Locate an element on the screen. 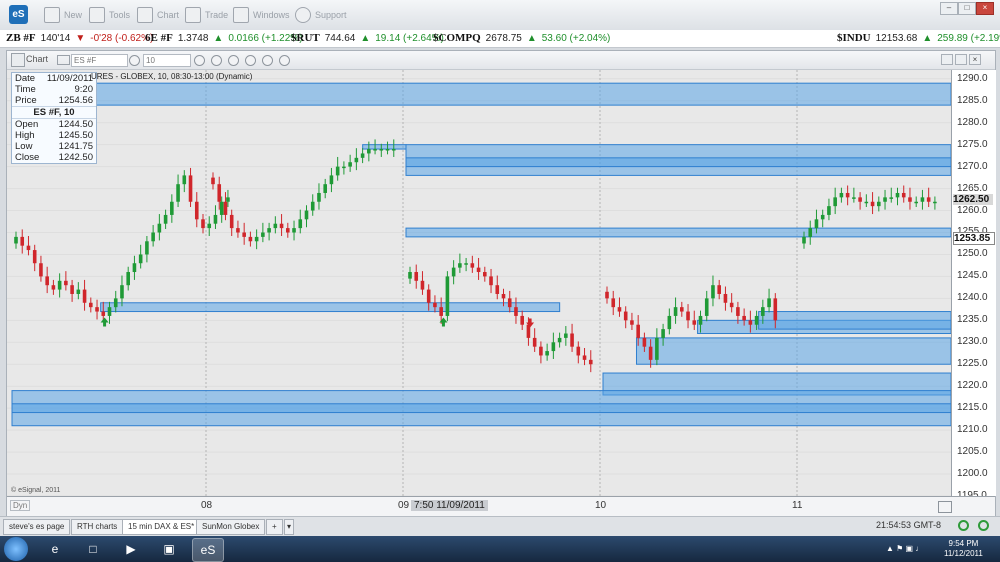  tray-icons: ▲ ⚑ ▣ ♩ is located at coordinates (906, 549).